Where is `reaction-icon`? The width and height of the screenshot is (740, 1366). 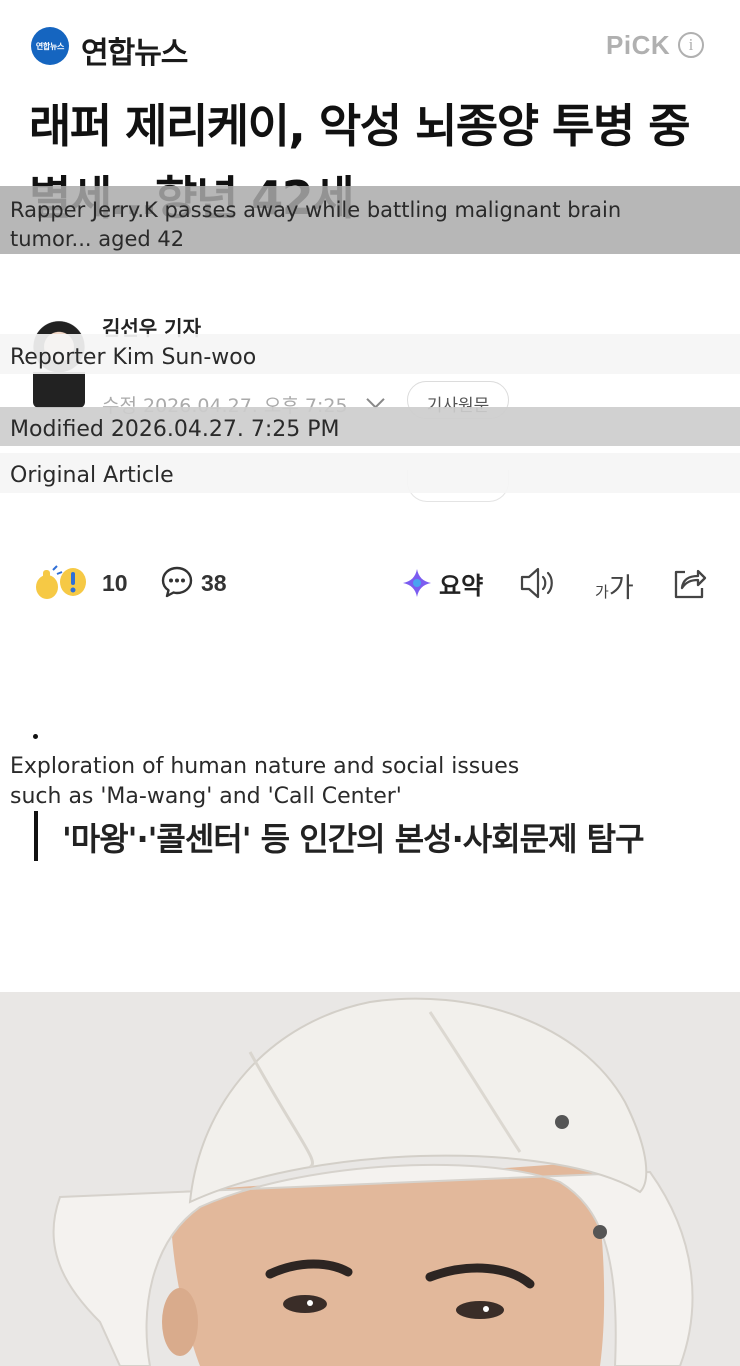
reaction-icon is located at coordinates (63, 582).